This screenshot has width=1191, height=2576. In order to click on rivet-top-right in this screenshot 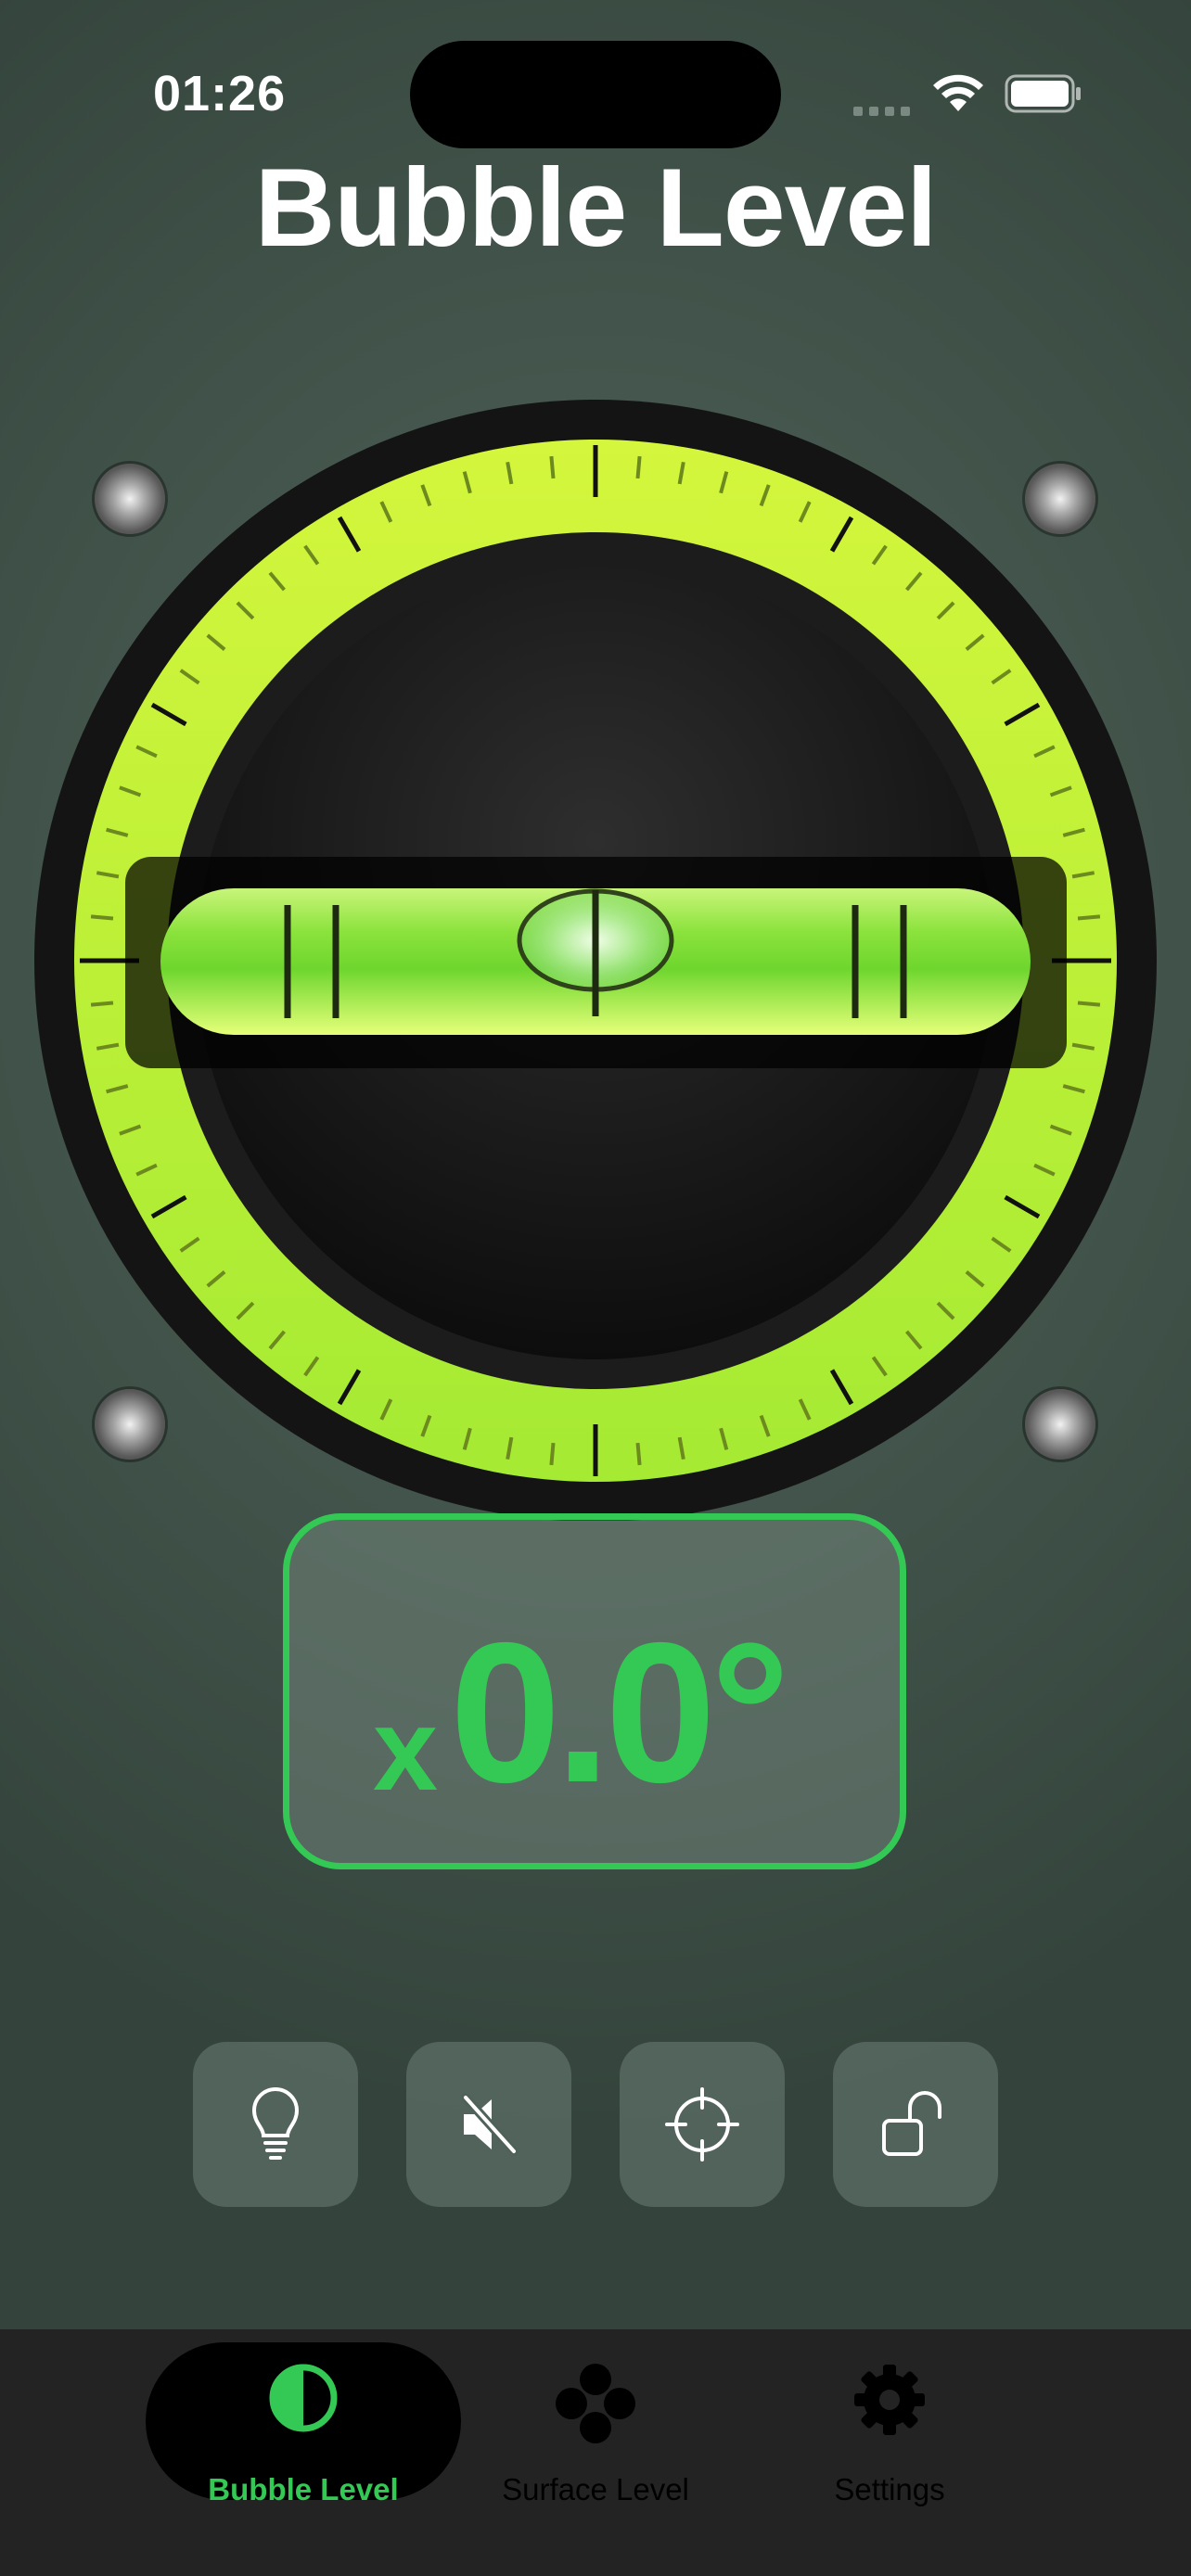, I will do `click(1060, 499)`.